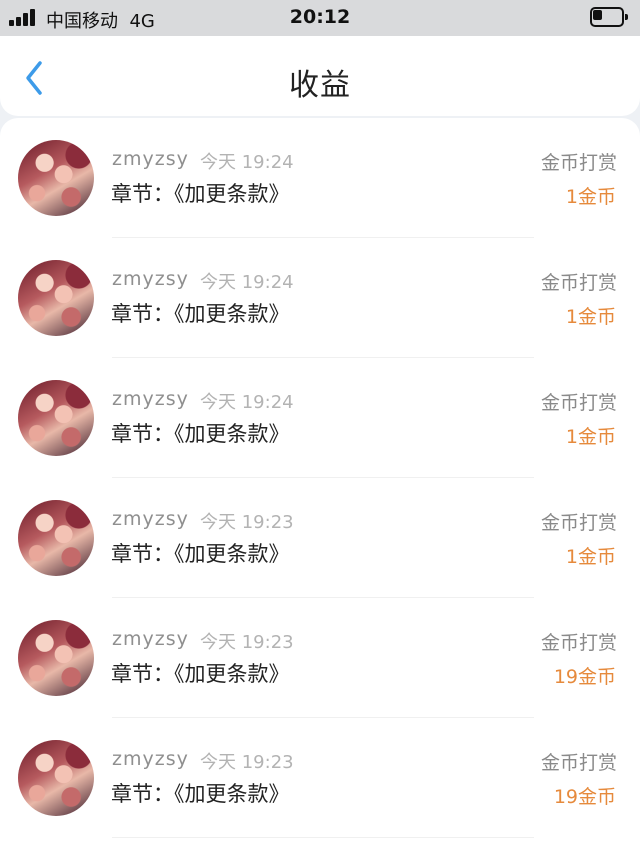  Describe the element at coordinates (323, 837) in the screenshot. I see `divider` at that location.